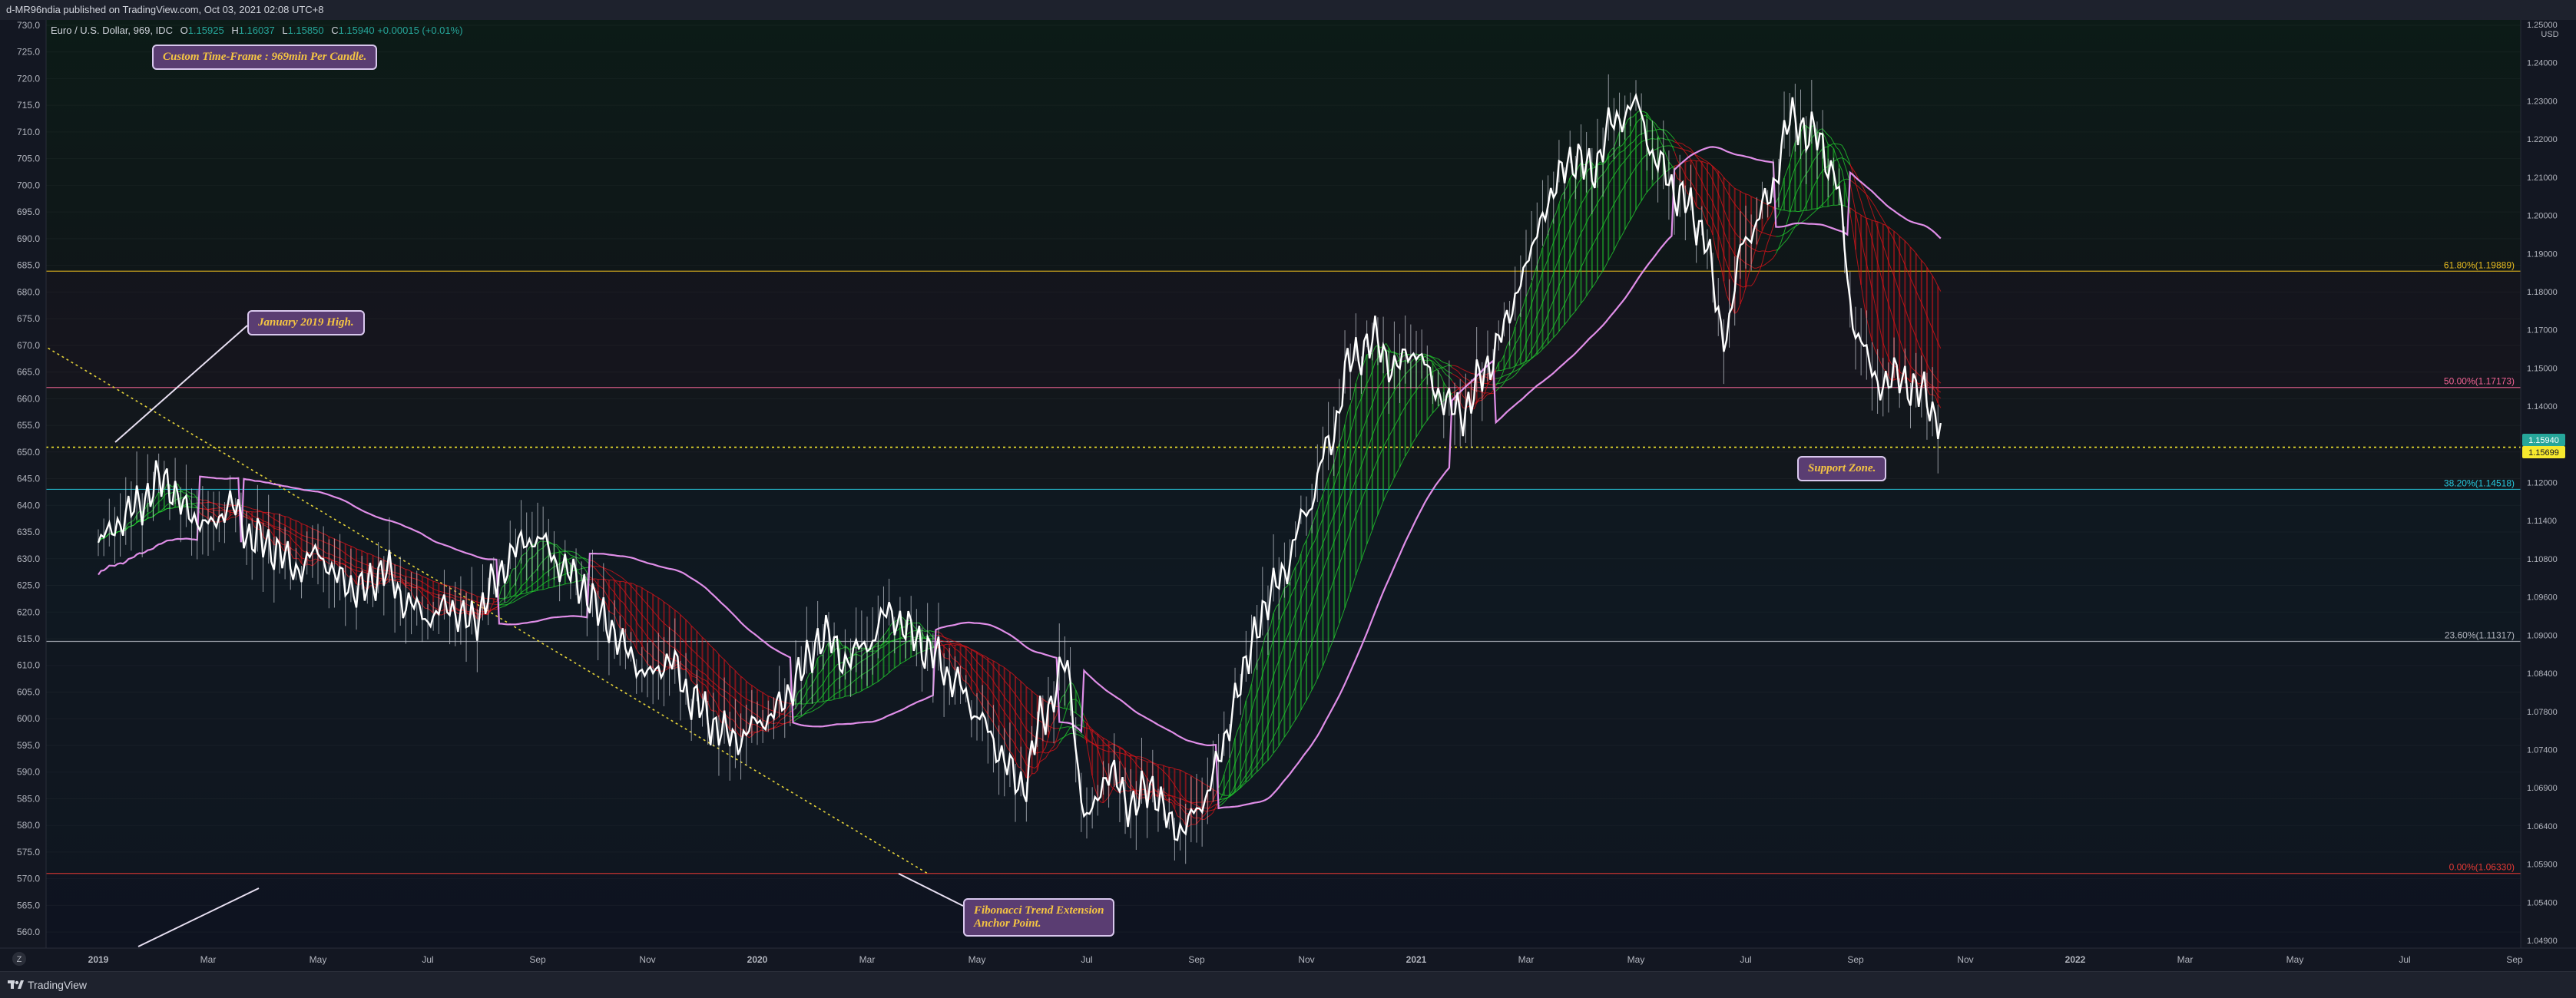 Image resolution: width=2576 pixels, height=998 pixels. I want to click on tradingview-brand: TradingView, so click(57, 985).